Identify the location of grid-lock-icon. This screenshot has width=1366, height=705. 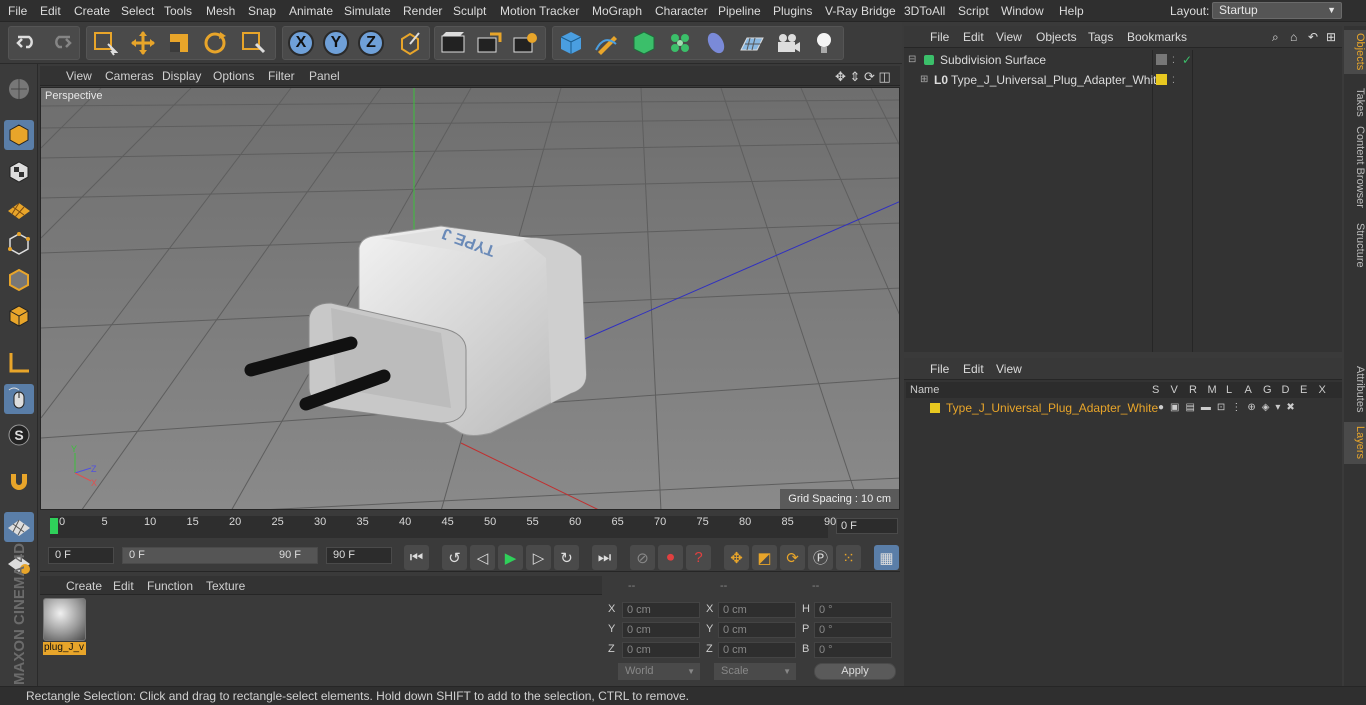
(19, 527).